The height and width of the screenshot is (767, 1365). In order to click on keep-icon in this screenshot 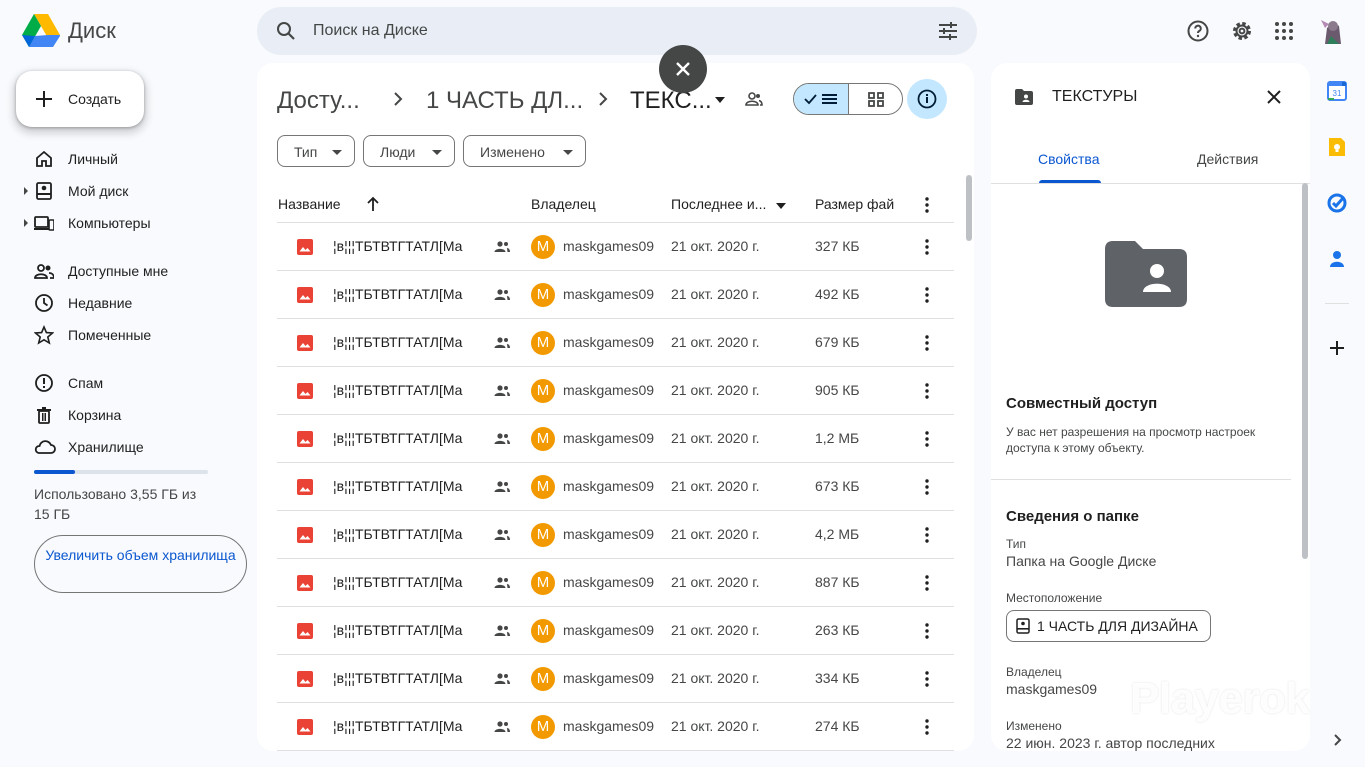, I will do `click(1337, 147)`.